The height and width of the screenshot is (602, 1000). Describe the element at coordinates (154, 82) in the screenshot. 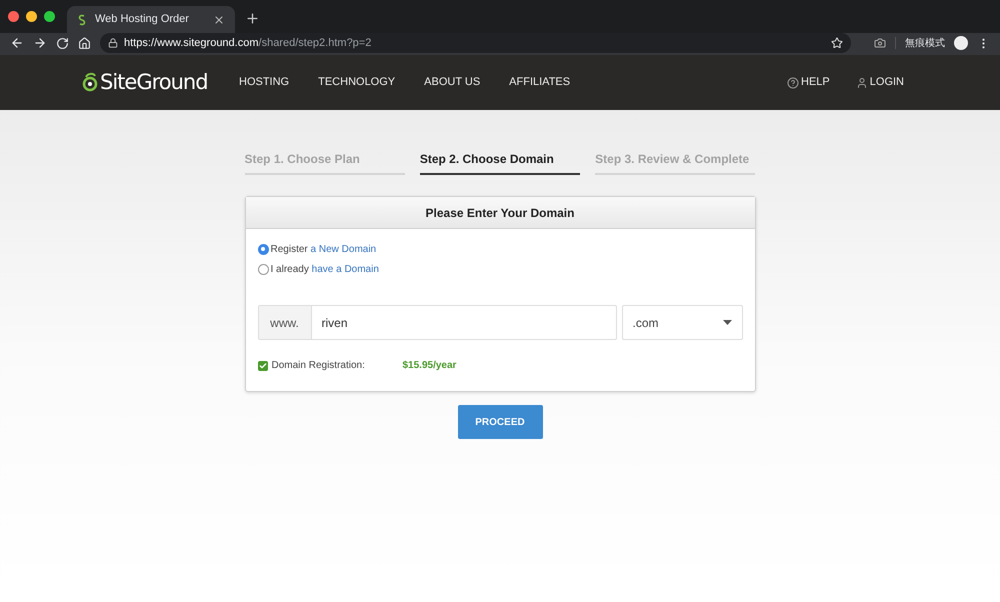

I see `logo-text: SiteGround` at that location.